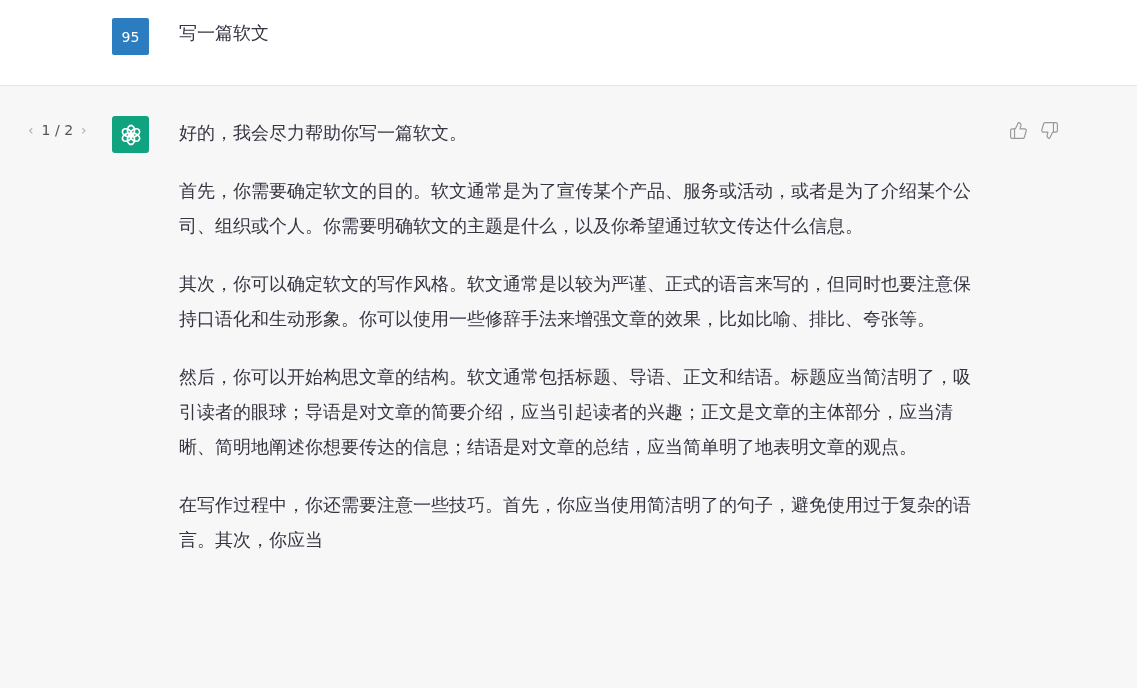  What do you see at coordinates (224, 33) in the screenshot?
I see `user-message: 写一篇软文` at bounding box center [224, 33].